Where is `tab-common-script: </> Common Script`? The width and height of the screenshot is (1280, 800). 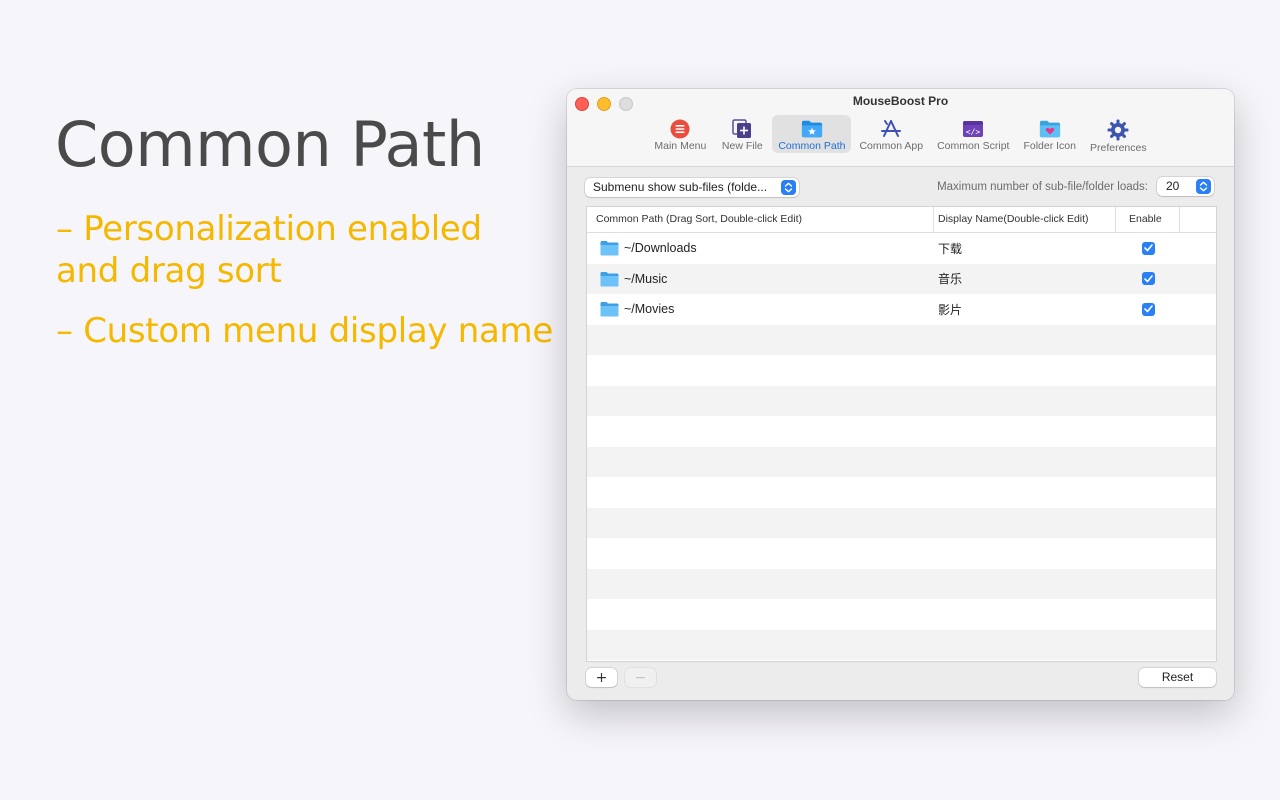
tab-common-script: </> Common Script is located at coordinates (973, 134).